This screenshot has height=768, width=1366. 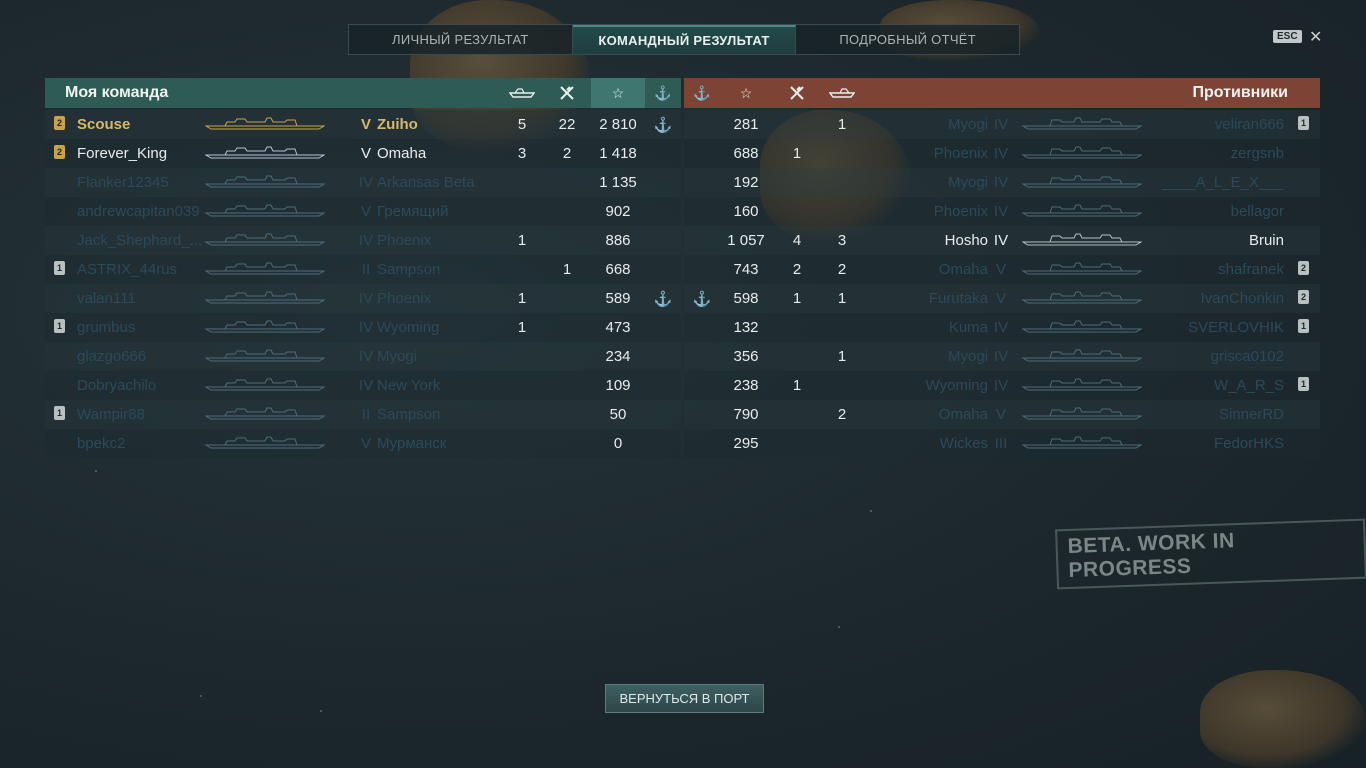 I want to click on ship-tier: III, so click(x=1001, y=443).